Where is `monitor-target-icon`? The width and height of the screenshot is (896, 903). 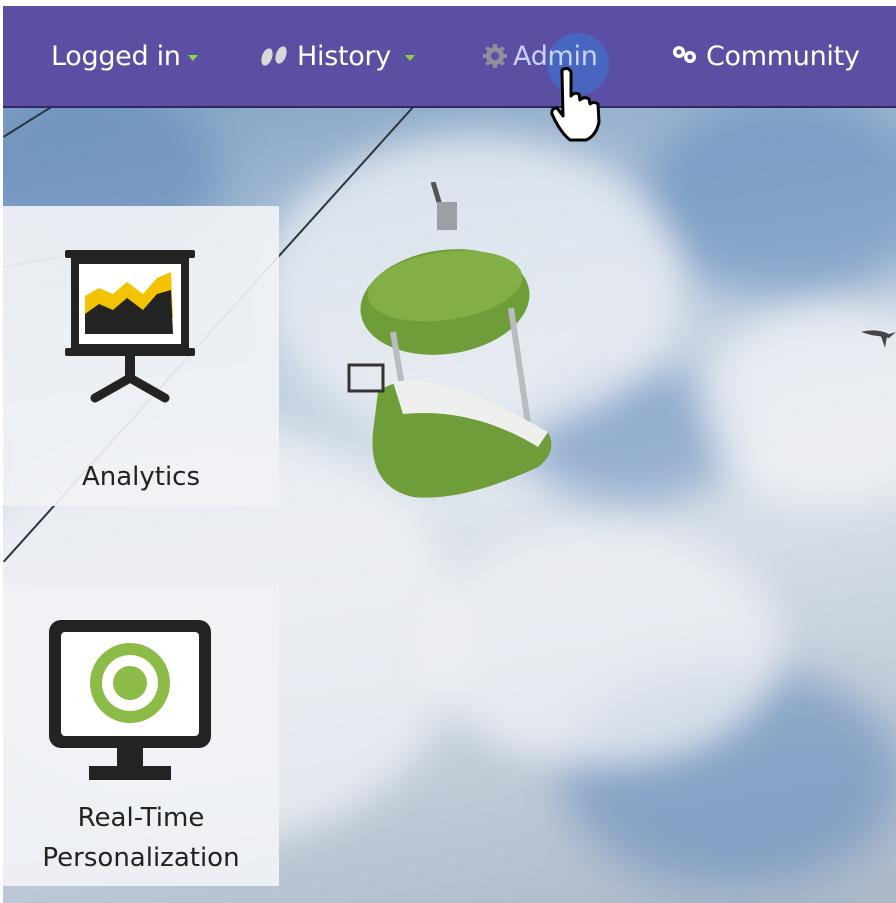 monitor-target-icon is located at coordinates (130, 700).